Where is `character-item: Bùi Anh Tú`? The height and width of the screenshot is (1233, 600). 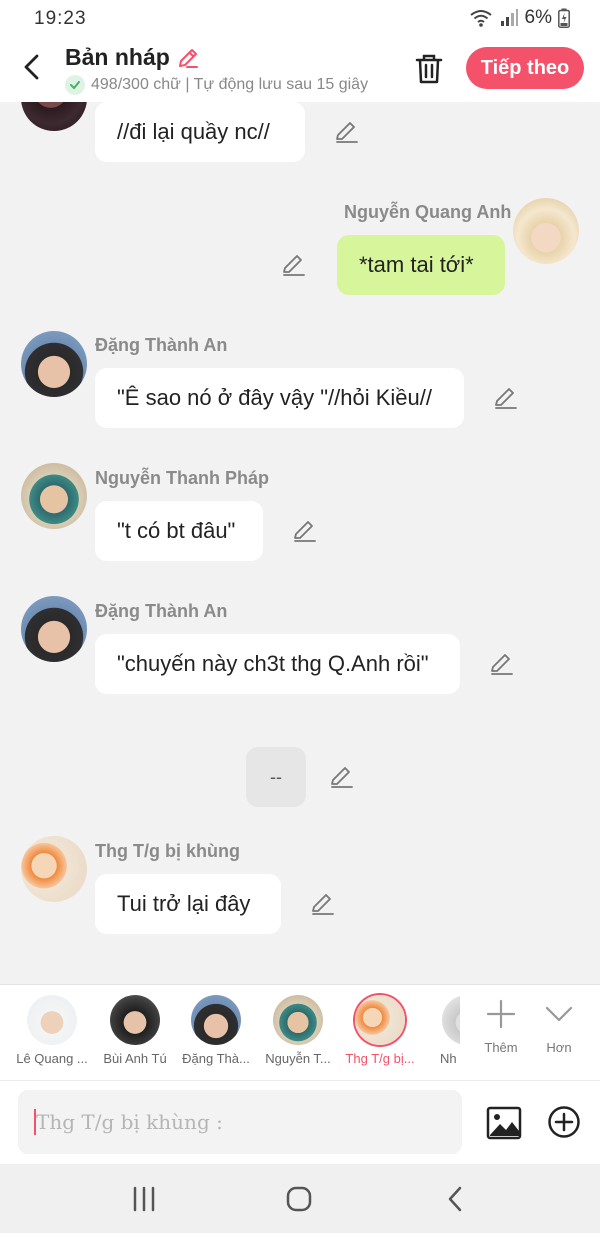 character-item: Bùi Anh Tú is located at coordinates (135, 1030).